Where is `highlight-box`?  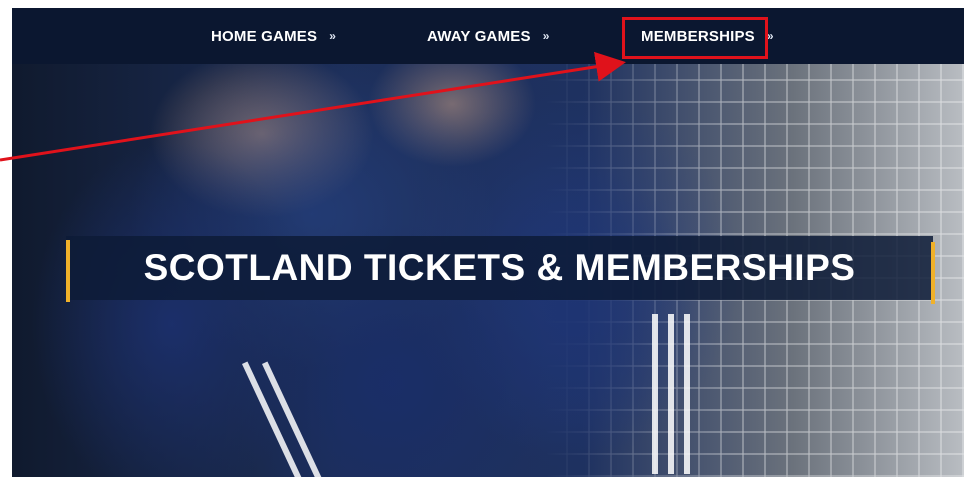 highlight-box is located at coordinates (695, 38).